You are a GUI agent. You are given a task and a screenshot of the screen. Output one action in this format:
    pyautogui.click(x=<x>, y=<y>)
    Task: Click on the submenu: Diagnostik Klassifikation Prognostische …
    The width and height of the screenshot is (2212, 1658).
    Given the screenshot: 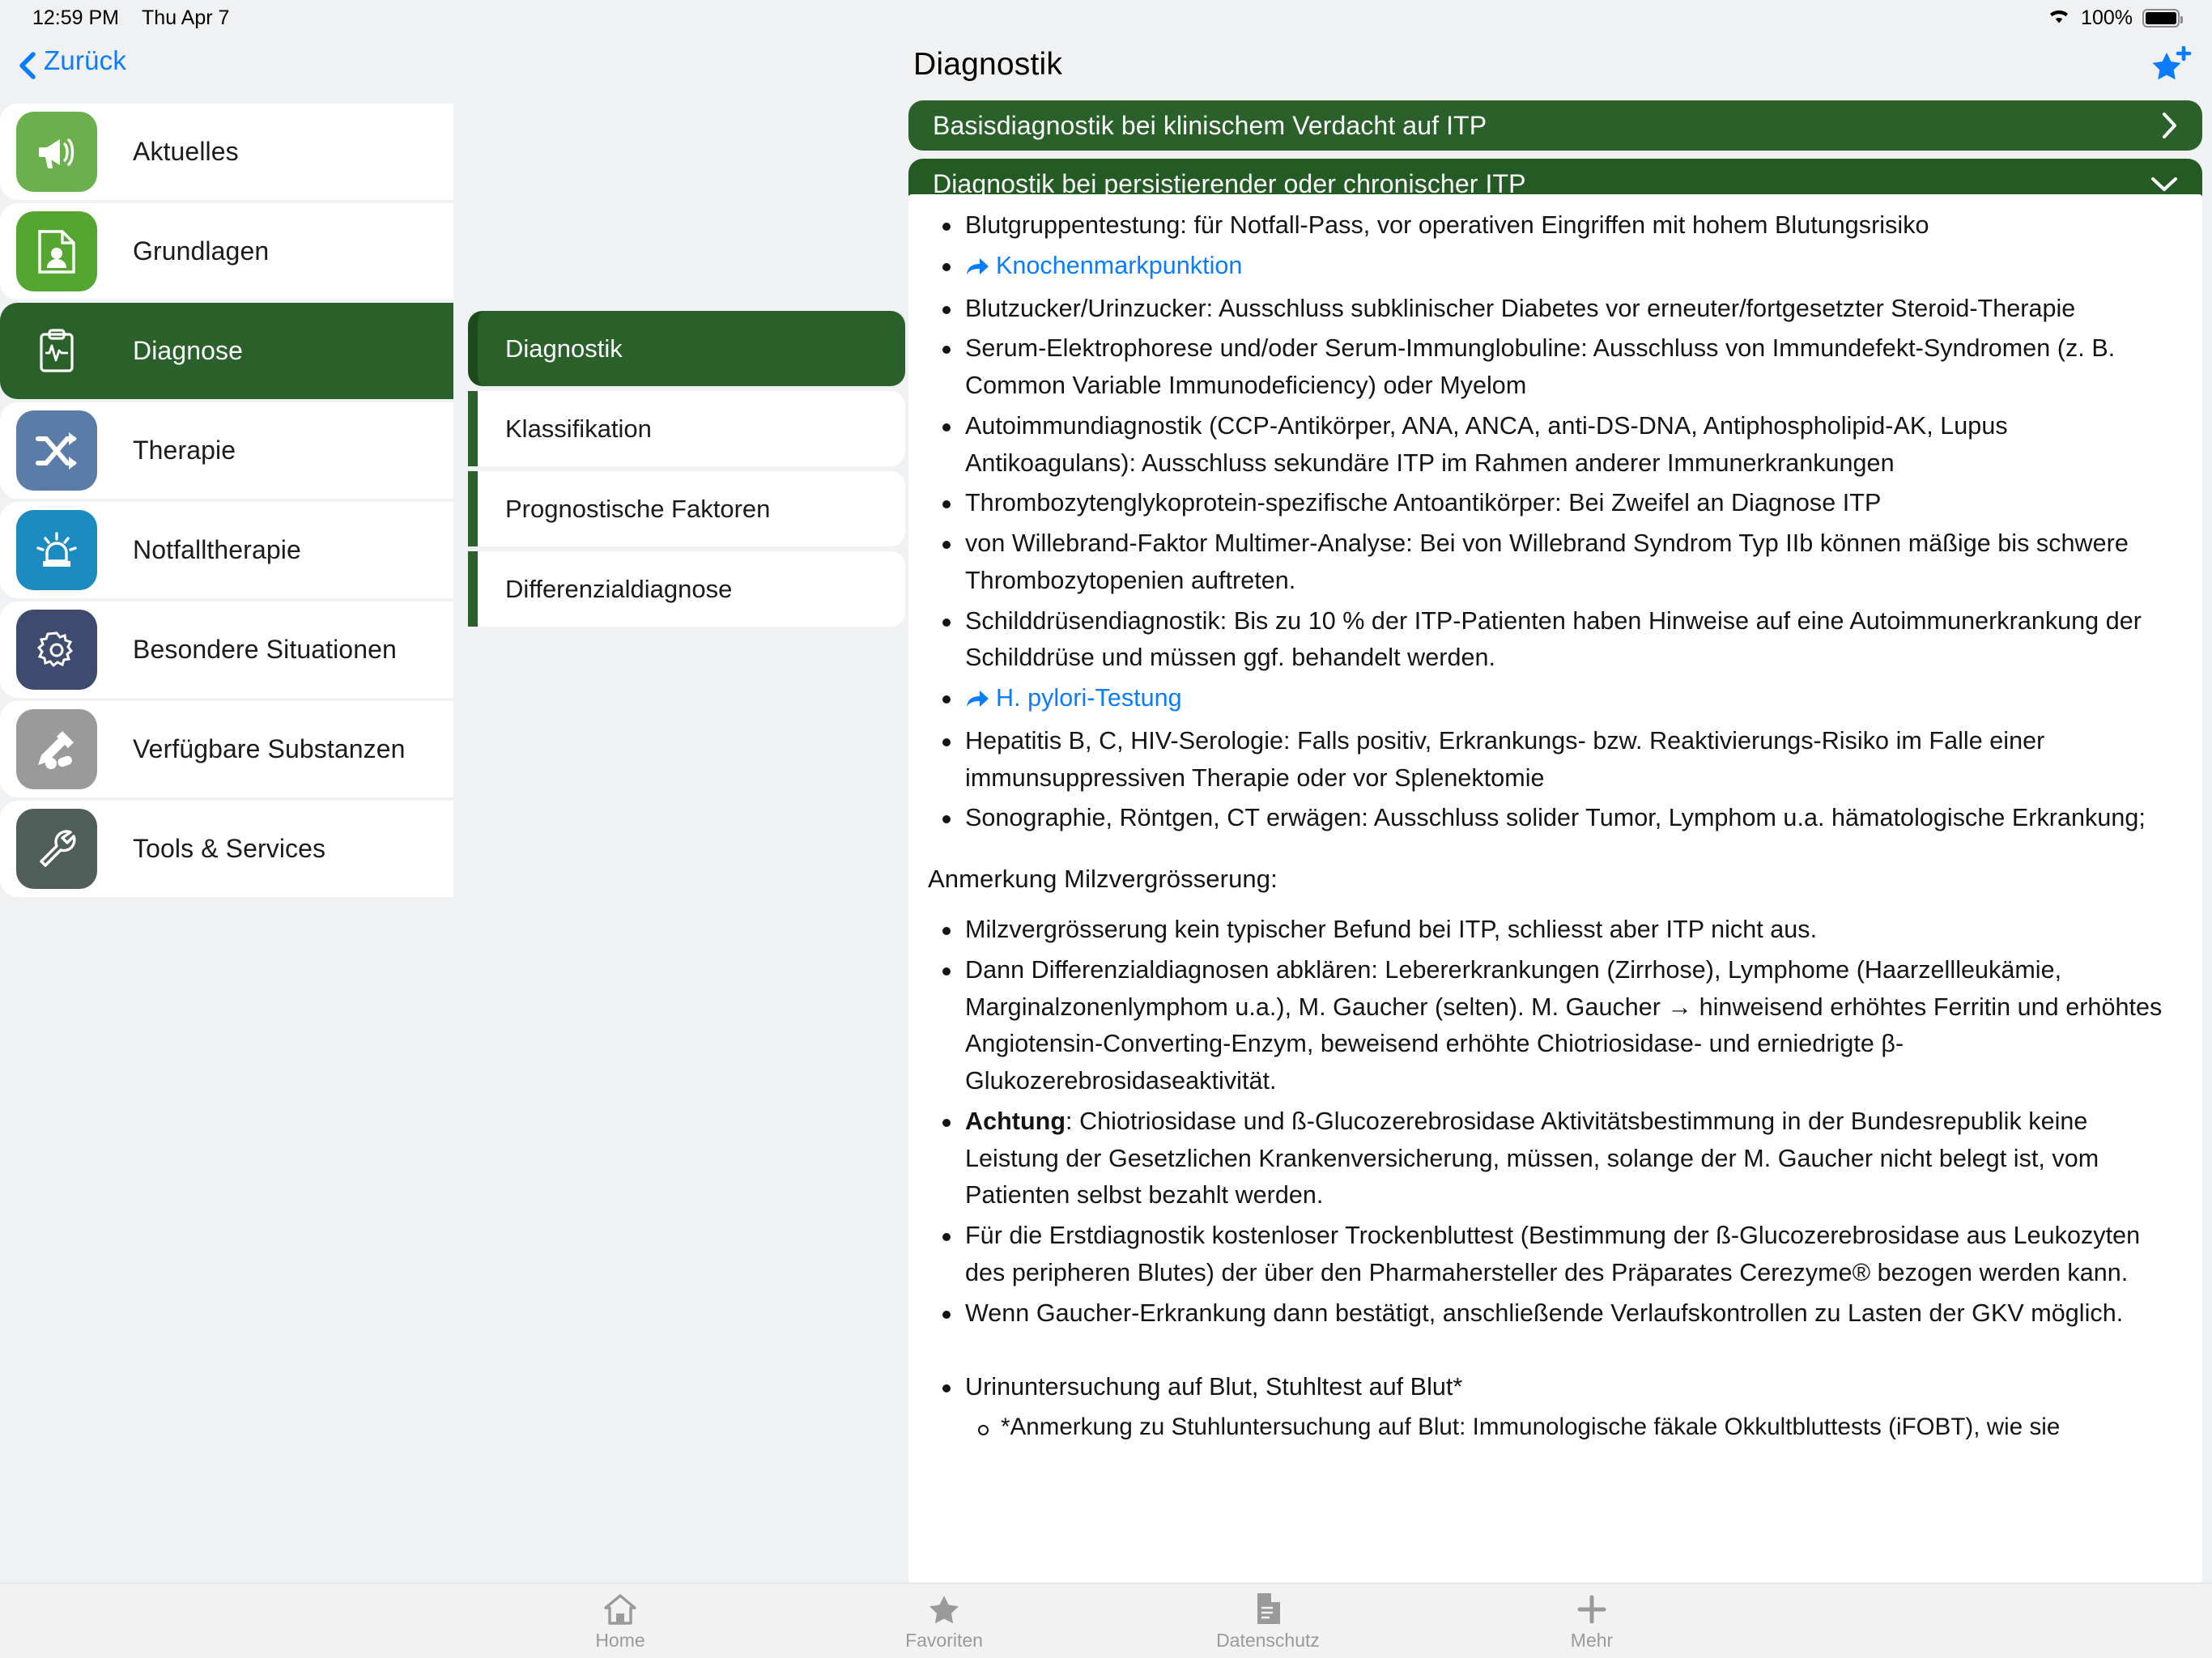 What is the action you would take?
    pyautogui.click(x=686, y=471)
    